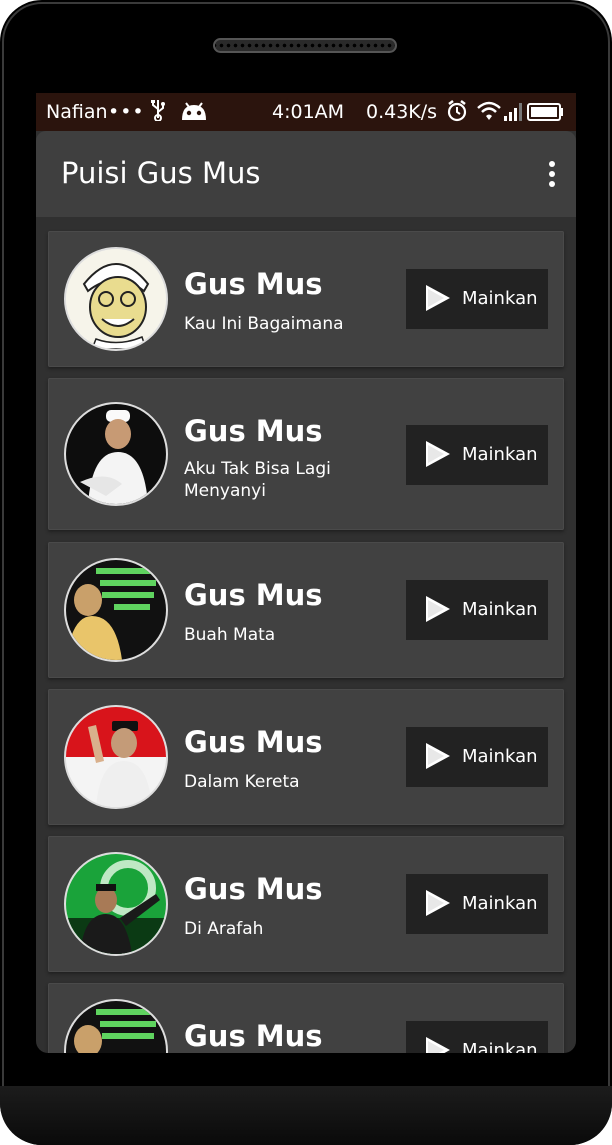 The width and height of the screenshot is (612, 1145). What do you see at coordinates (402, 112) in the screenshot?
I see `network-speed: 0.43K/s` at bounding box center [402, 112].